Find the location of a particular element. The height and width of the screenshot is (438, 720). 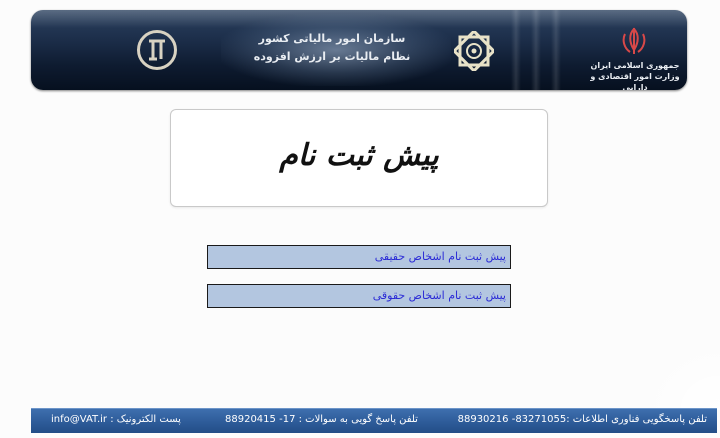

organization-title-line2: نظام مالیات بر ارزش افزوده is located at coordinates (332, 56).